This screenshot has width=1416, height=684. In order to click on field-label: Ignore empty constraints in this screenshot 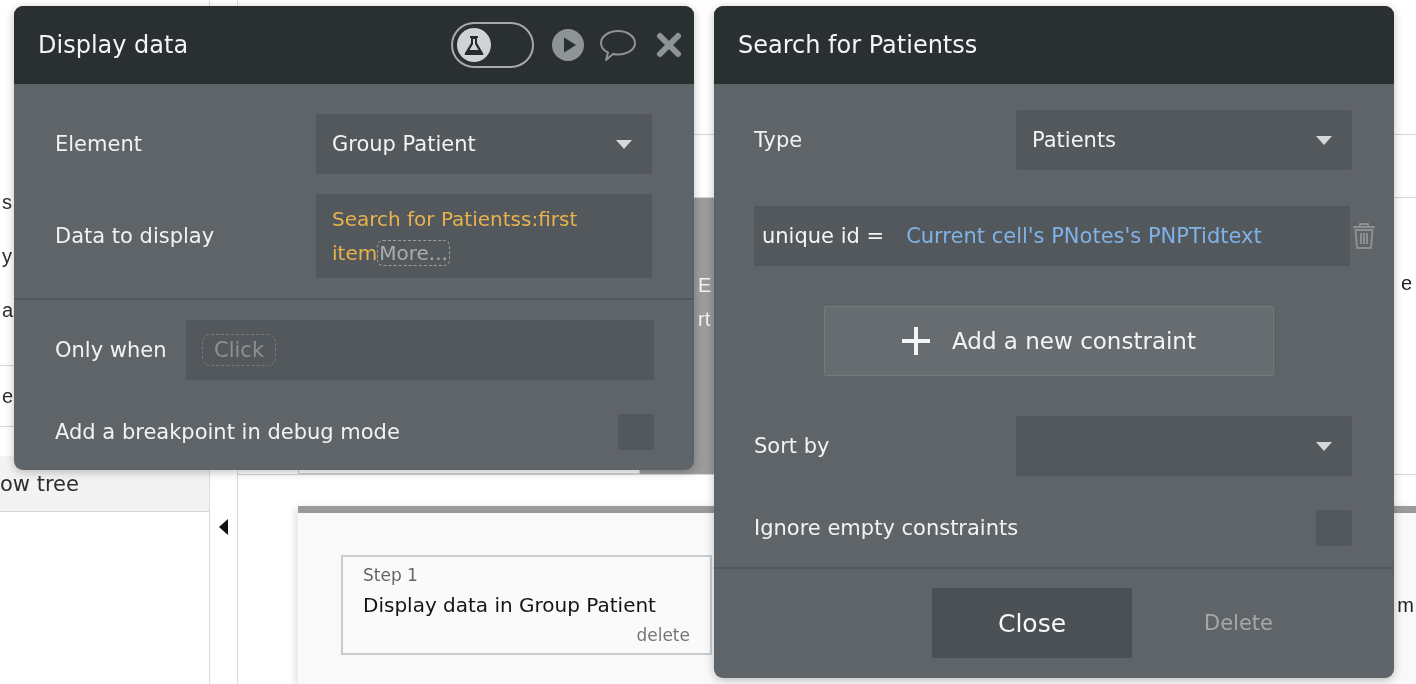, I will do `click(886, 528)`.